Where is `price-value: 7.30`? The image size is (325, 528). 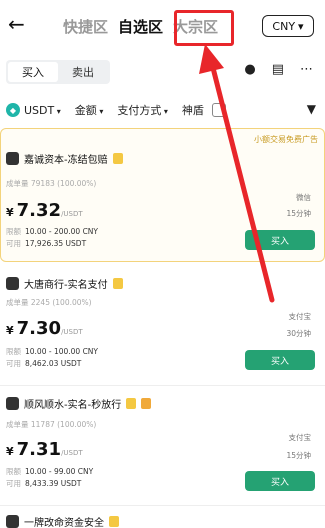 price-value: 7.30 is located at coordinates (39, 328).